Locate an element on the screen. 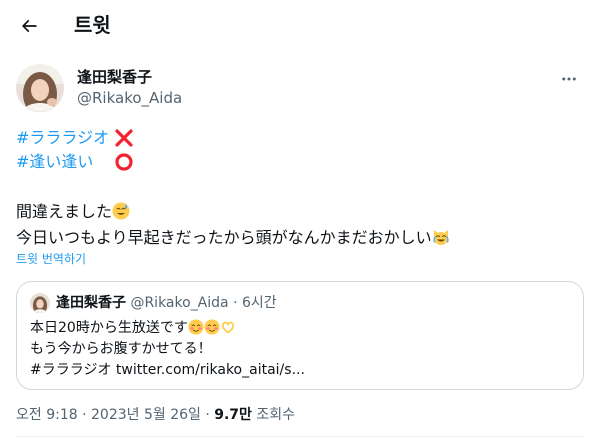 The height and width of the screenshot is (444, 600). quoted-hashtag: #ラララジオ is located at coordinates (71, 370).